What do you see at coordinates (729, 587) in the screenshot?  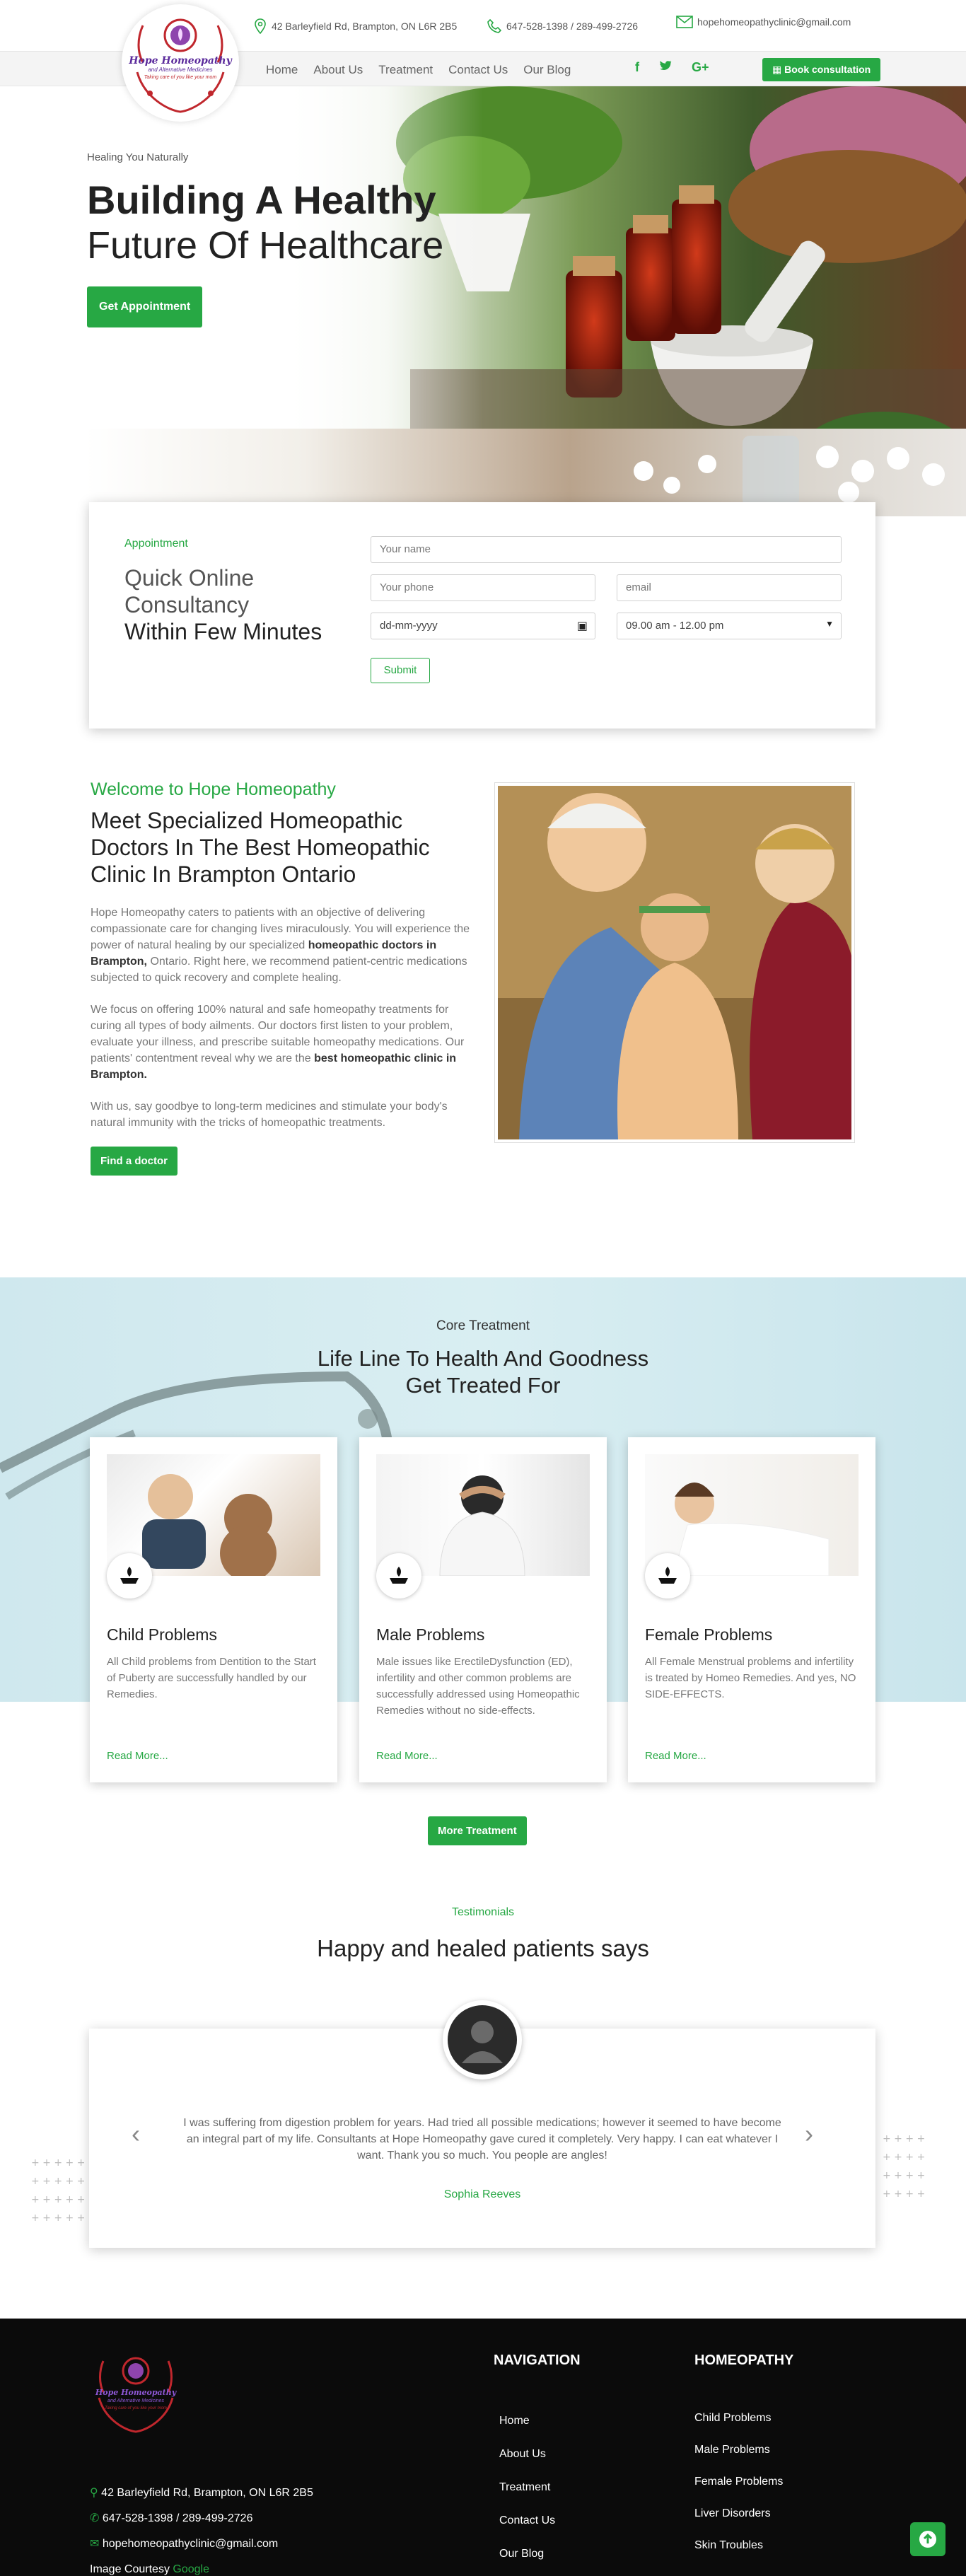 I see `email-input: email` at bounding box center [729, 587].